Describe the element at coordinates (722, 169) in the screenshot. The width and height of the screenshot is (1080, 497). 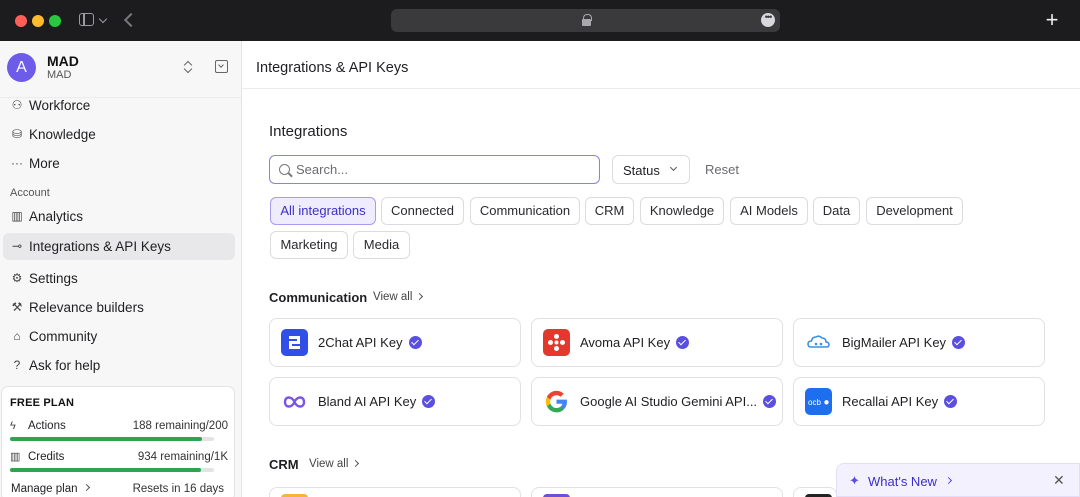
I see `reset-button: Reset` at that location.